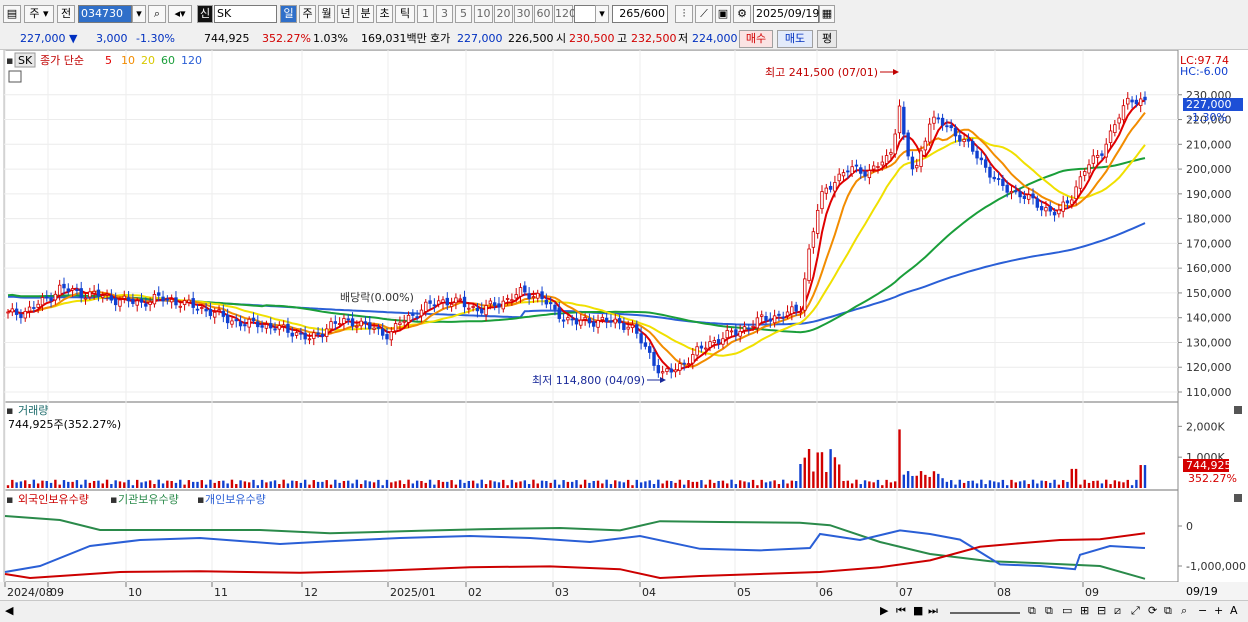 The height and width of the screenshot is (622, 1248). What do you see at coordinates (326, 14) in the screenshot?
I see `period-month: 월` at bounding box center [326, 14].